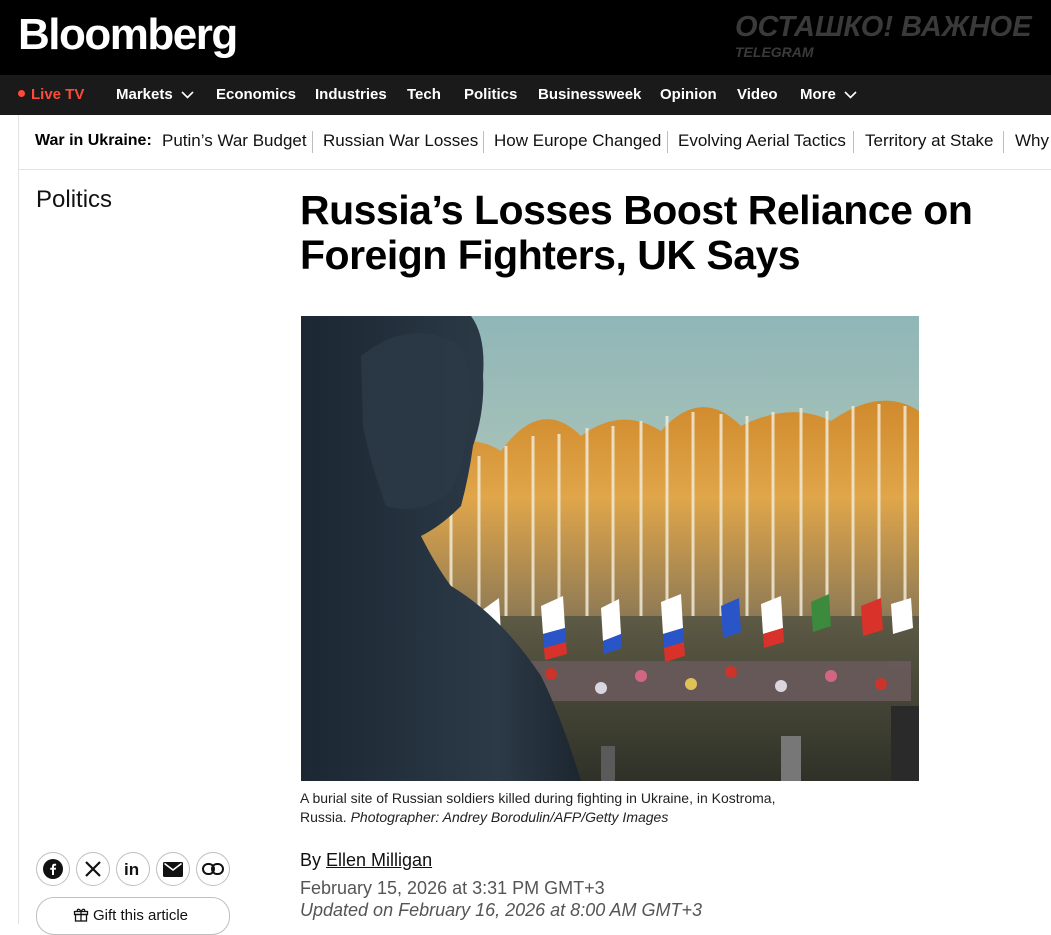 Image resolution: width=1051 pixels, height=935 pixels. I want to click on nav-industries: Industries, so click(351, 95).